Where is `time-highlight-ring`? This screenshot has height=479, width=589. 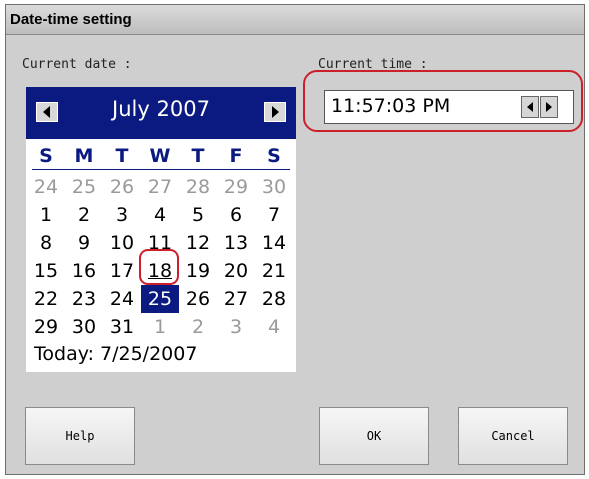 time-highlight-ring is located at coordinates (443, 101).